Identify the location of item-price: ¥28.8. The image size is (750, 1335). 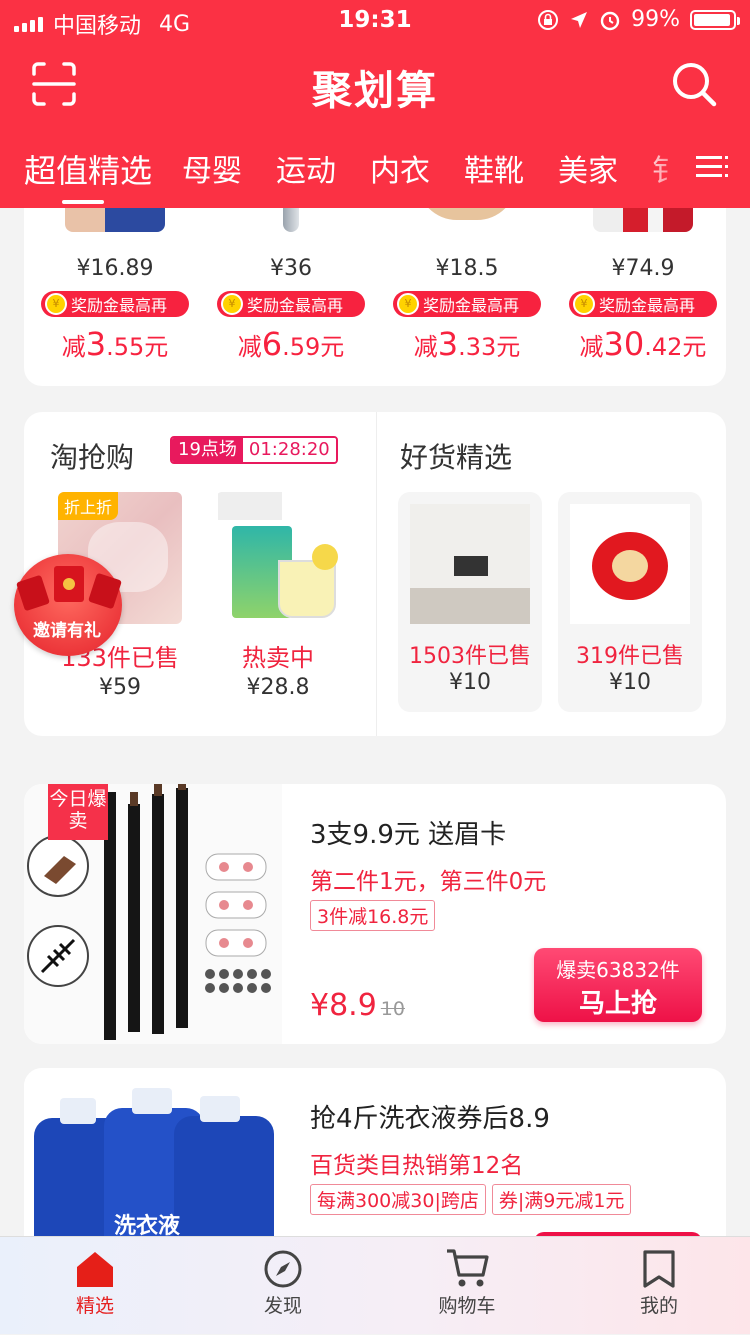
(278, 687).